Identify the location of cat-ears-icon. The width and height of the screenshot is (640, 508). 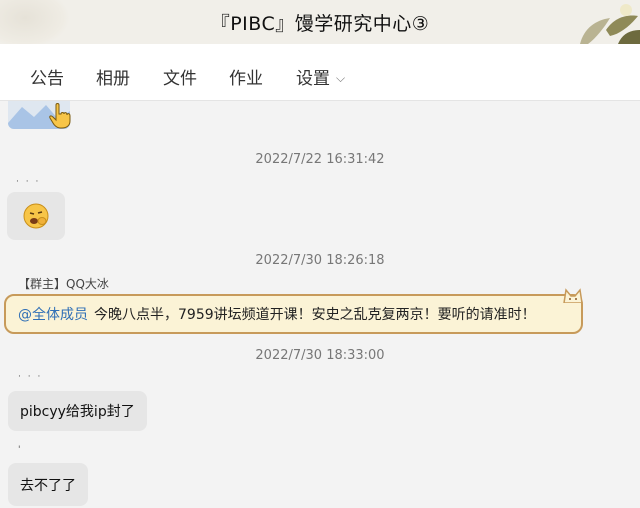
(573, 295).